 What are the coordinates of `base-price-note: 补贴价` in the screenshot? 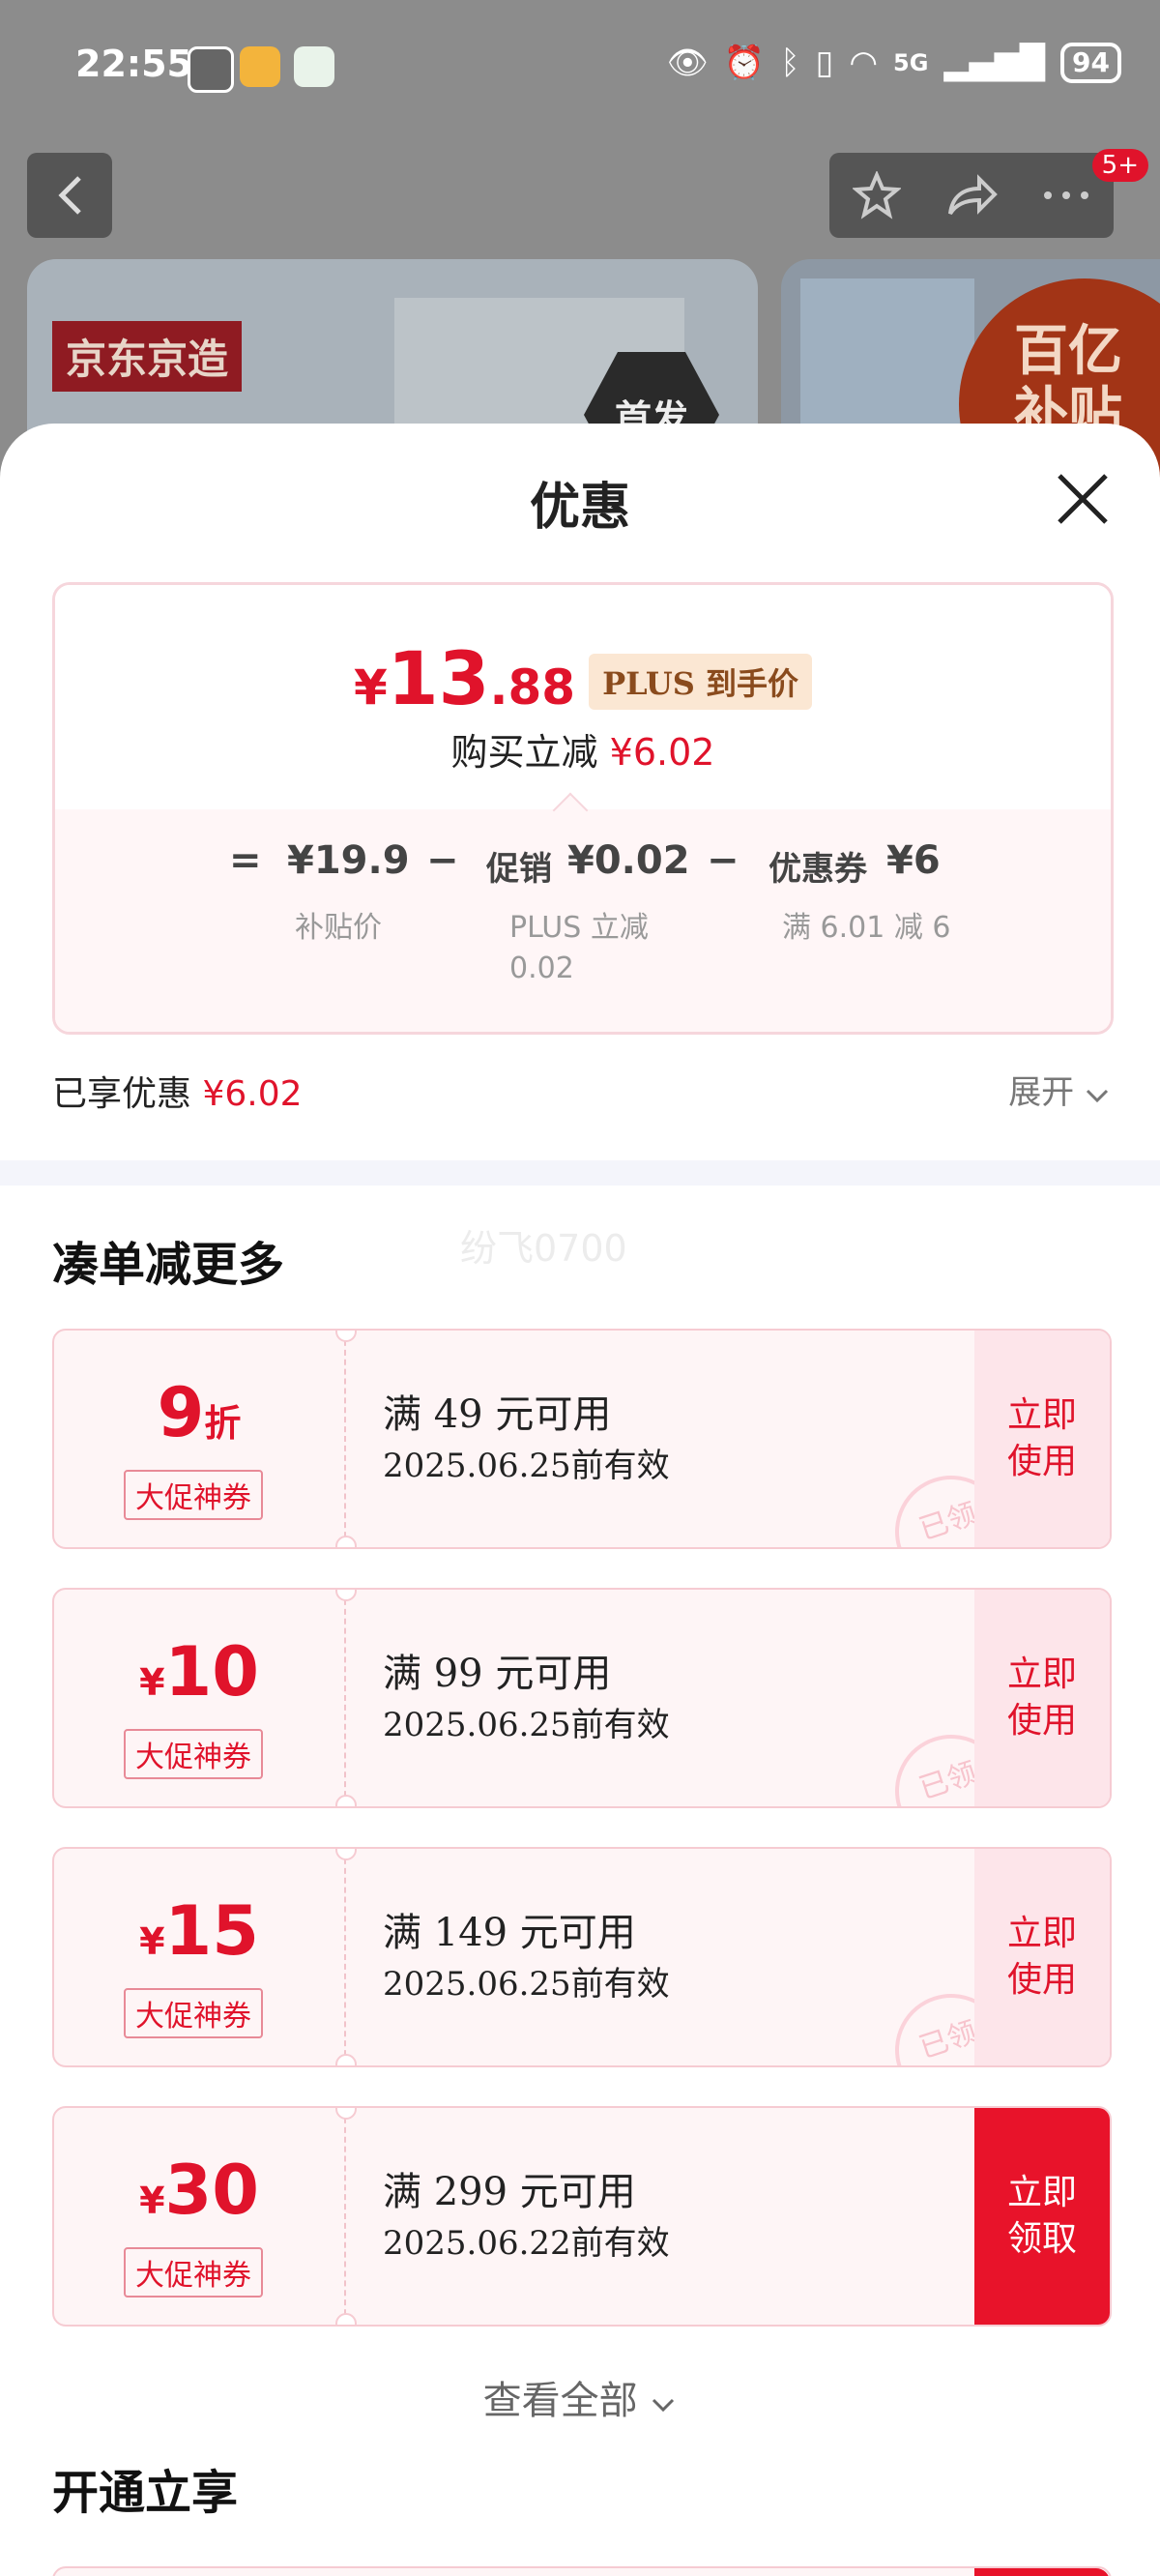 It's located at (339, 928).